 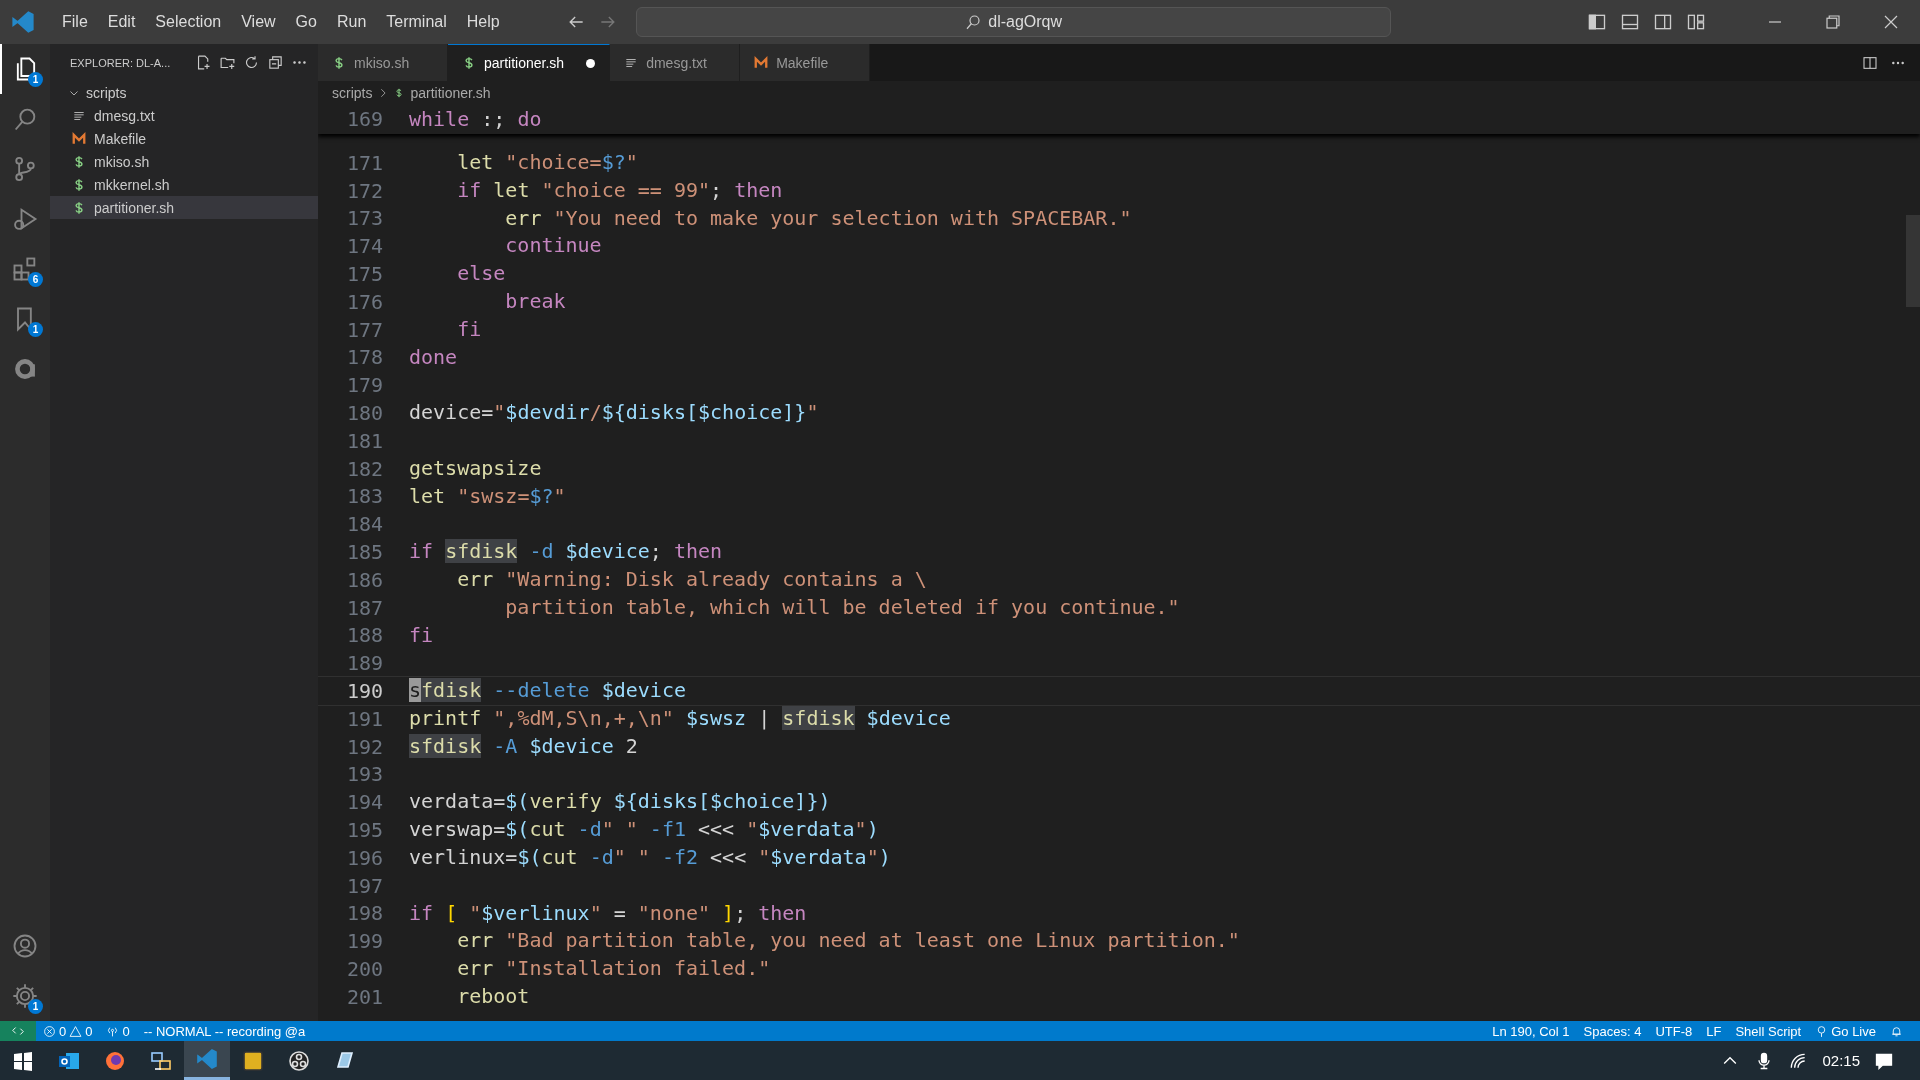 I want to click on editor-tab: Makefile, so click(x=805, y=62).